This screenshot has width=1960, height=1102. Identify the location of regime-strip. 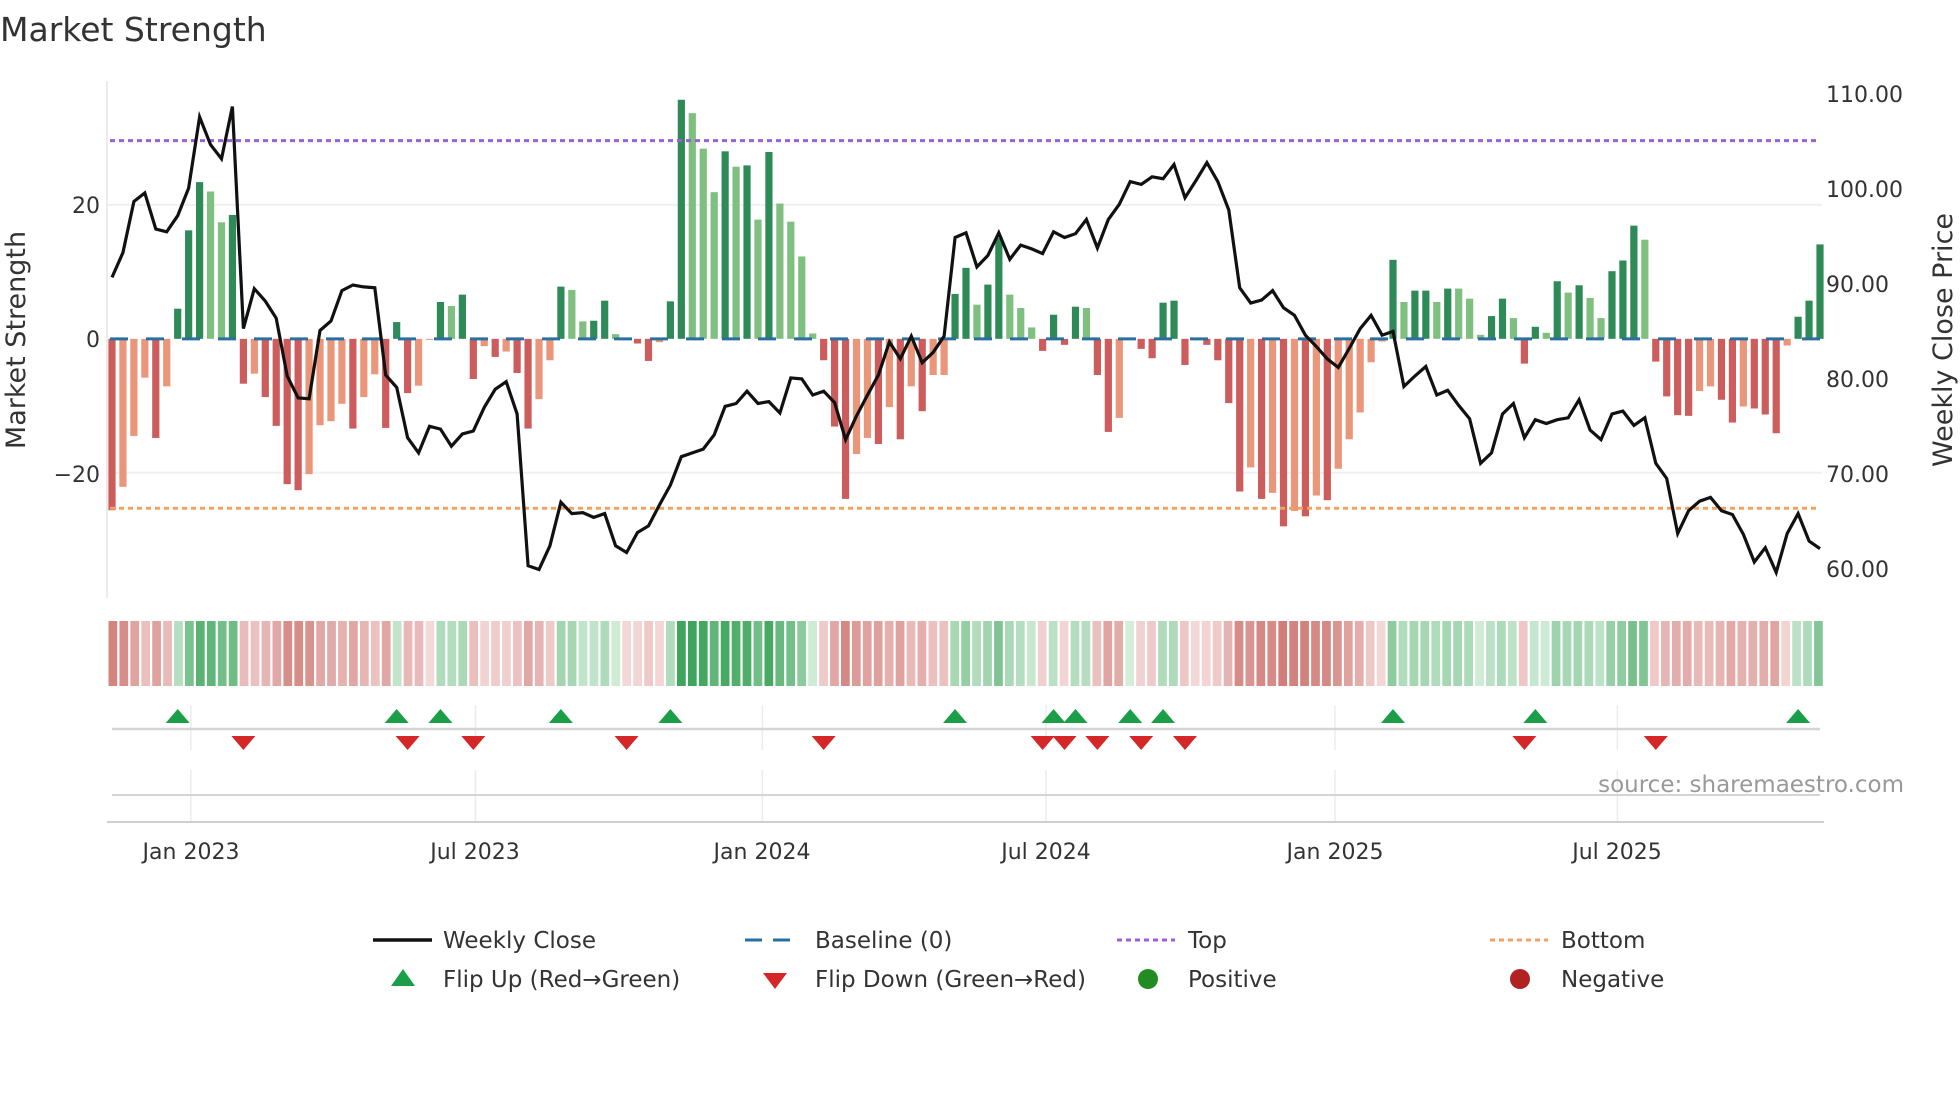
(965, 653).